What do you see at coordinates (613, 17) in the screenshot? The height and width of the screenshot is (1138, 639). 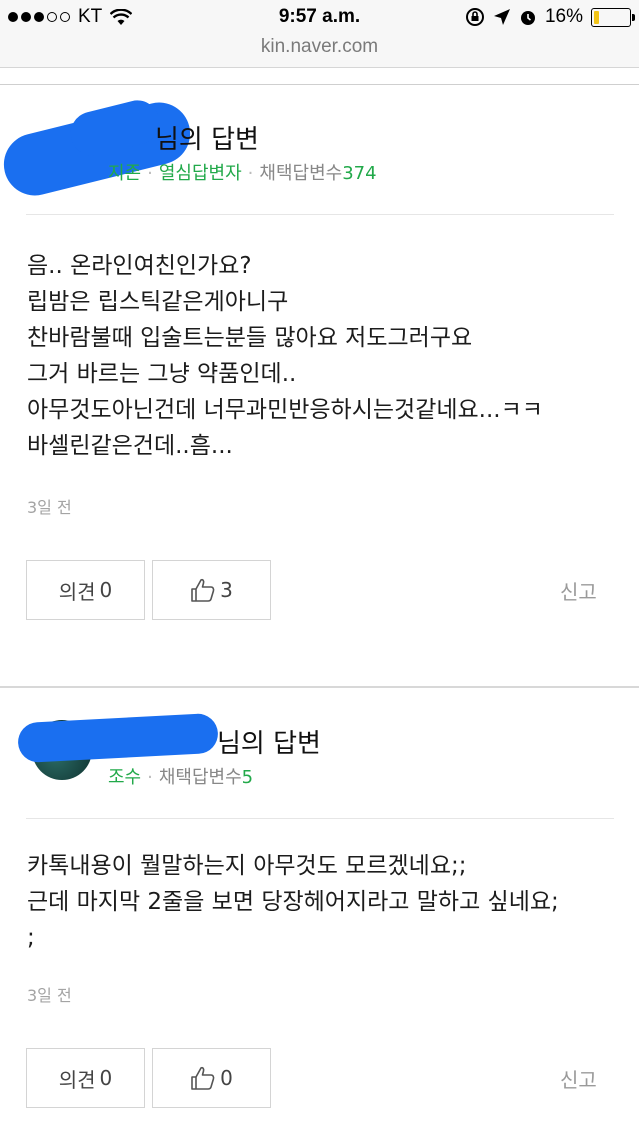 I see `battery-icon` at bounding box center [613, 17].